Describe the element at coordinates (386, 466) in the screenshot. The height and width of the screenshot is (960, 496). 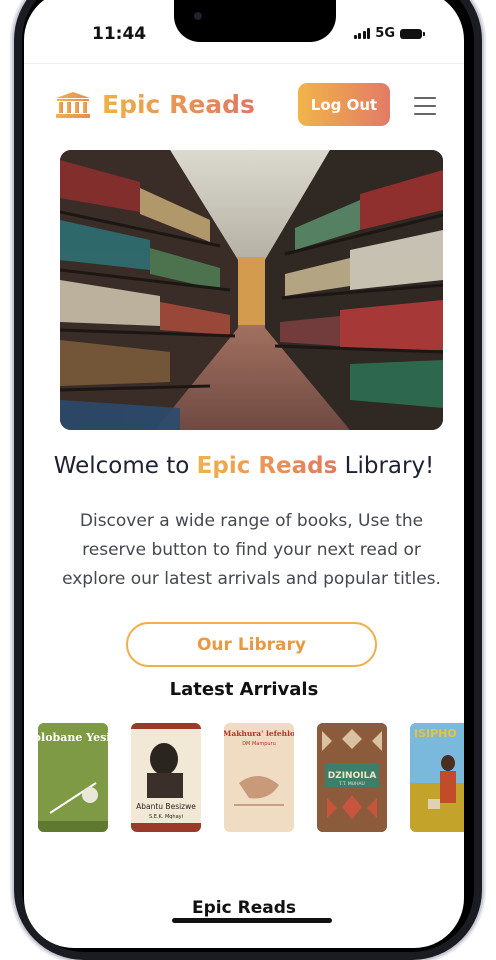
I see `welcome-suffix: Library!` at that location.